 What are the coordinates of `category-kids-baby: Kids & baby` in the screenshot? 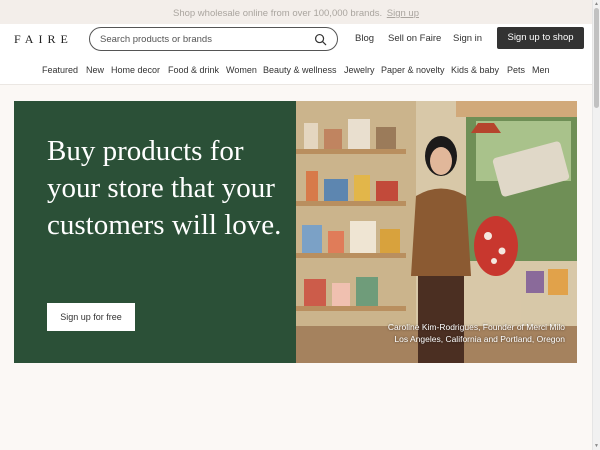 It's located at (475, 70).